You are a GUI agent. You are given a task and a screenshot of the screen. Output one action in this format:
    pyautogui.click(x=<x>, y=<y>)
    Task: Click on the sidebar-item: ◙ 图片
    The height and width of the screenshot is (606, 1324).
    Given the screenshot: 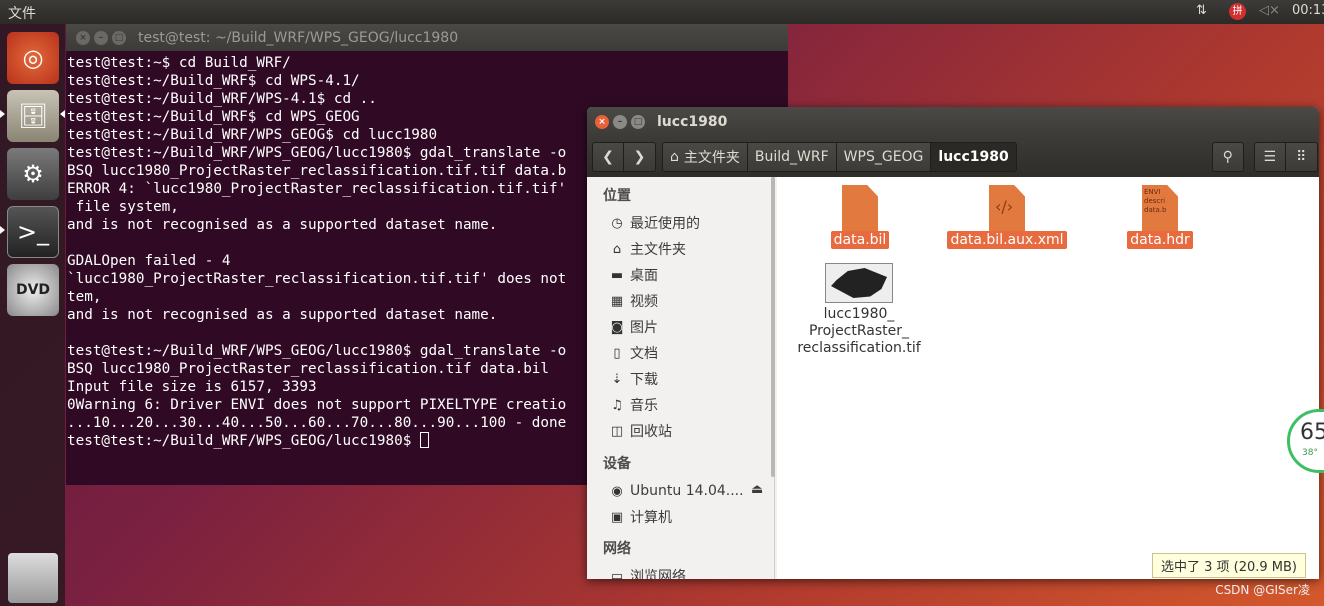 What is the action you would take?
    pyautogui.click(x=633, y=327)
    